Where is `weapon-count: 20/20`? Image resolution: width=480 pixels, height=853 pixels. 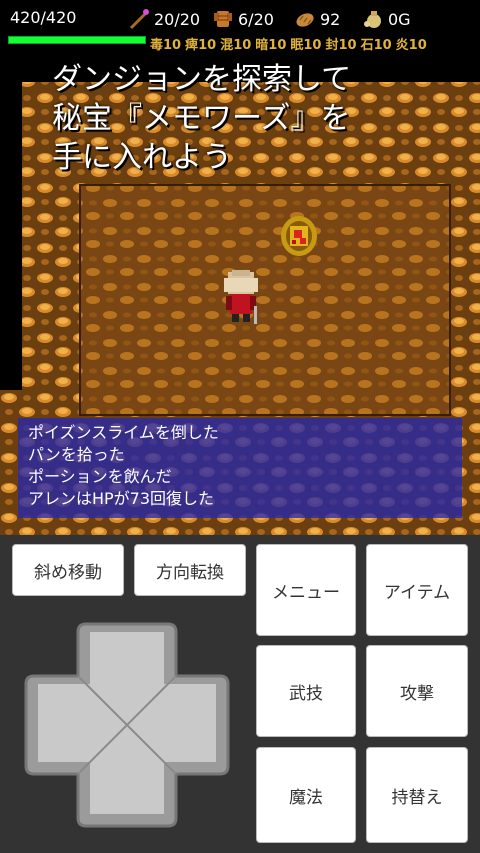
weapon-count: 20/20 is located at coordinates (177, 19).